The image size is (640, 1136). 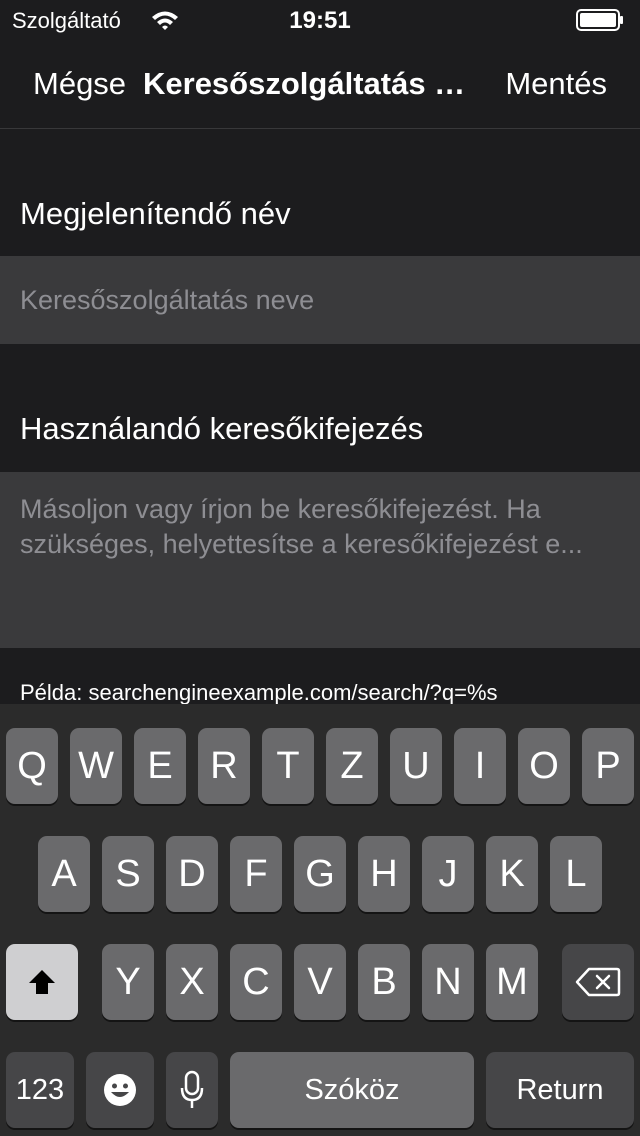 I want to click on emoji-icon, so click(x=120, y=1090).